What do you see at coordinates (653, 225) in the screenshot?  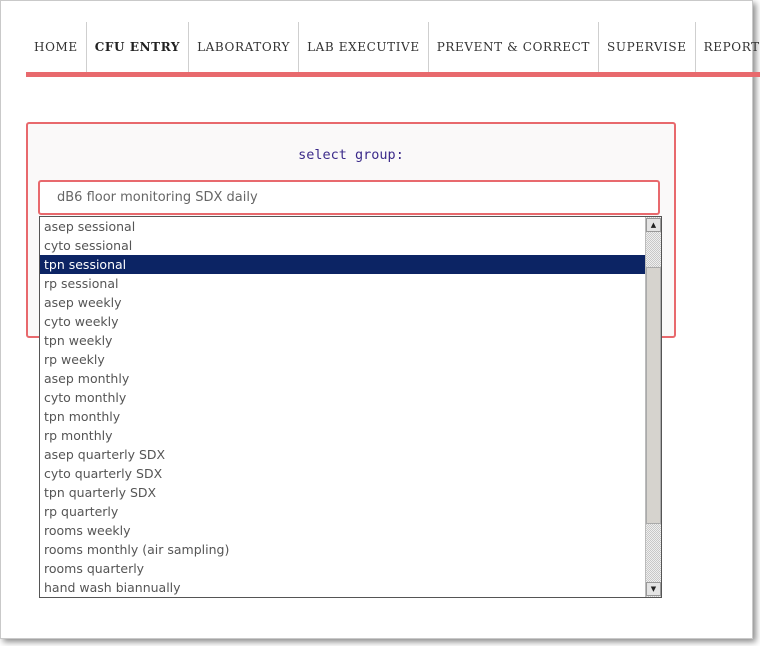 I see `scroll-up-icon: ▲` at bounding box center [653, 225].